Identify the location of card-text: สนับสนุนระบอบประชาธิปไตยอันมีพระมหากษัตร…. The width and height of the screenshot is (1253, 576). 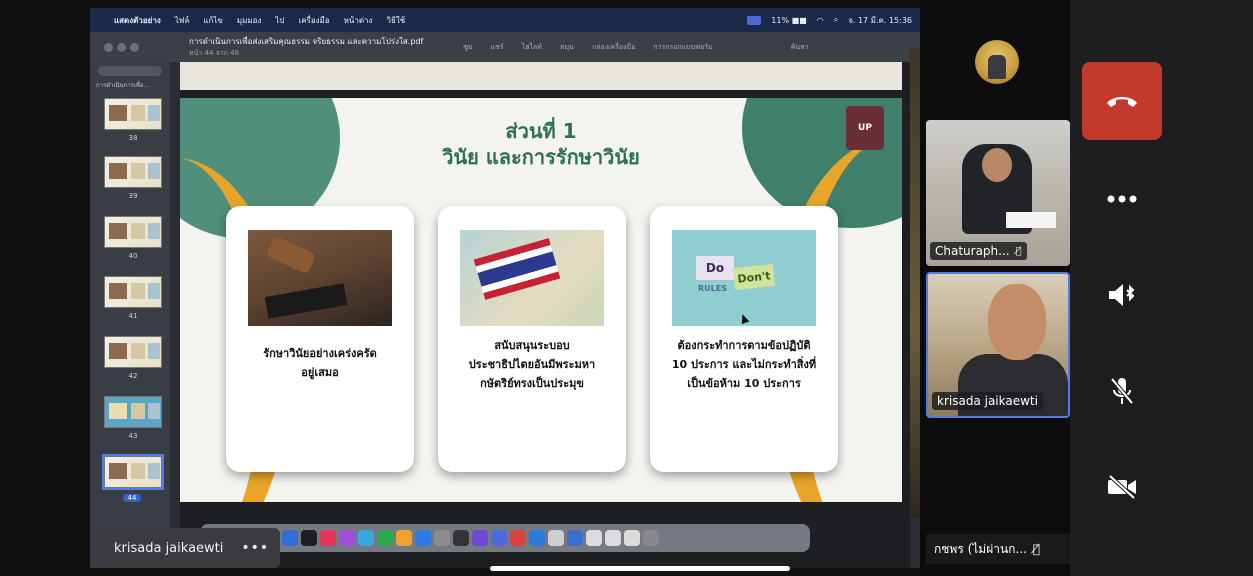
(532, 364).